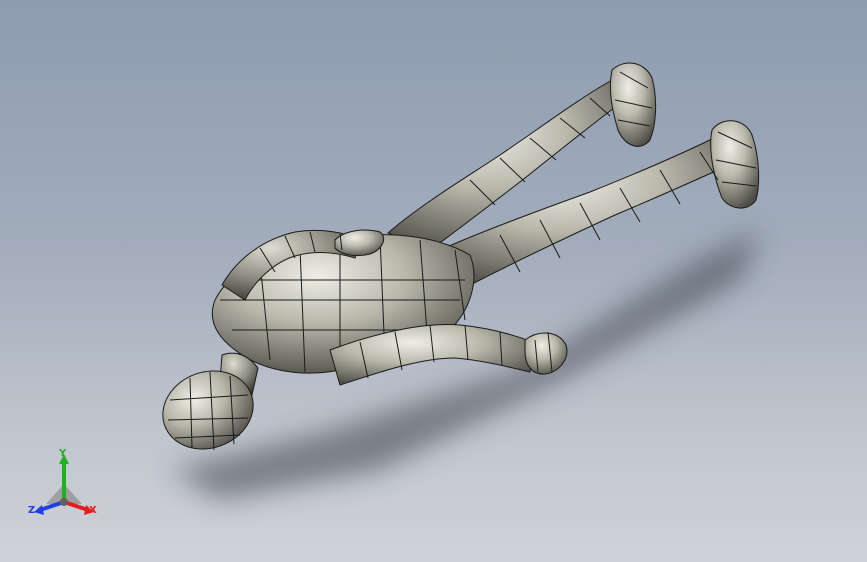 The height and width of the screenshot is (562, 867). What do you see at coordinates (93, 510) in the screenshot?
I see `x-axis-label: X` at bounding box center [93, 510].